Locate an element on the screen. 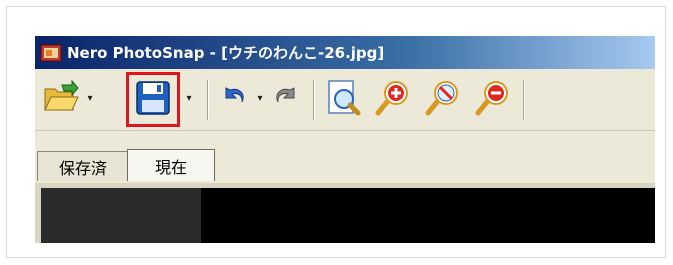 The image size is (673, 265). tab-label: 保存済 is located at coordinates (82, 168).